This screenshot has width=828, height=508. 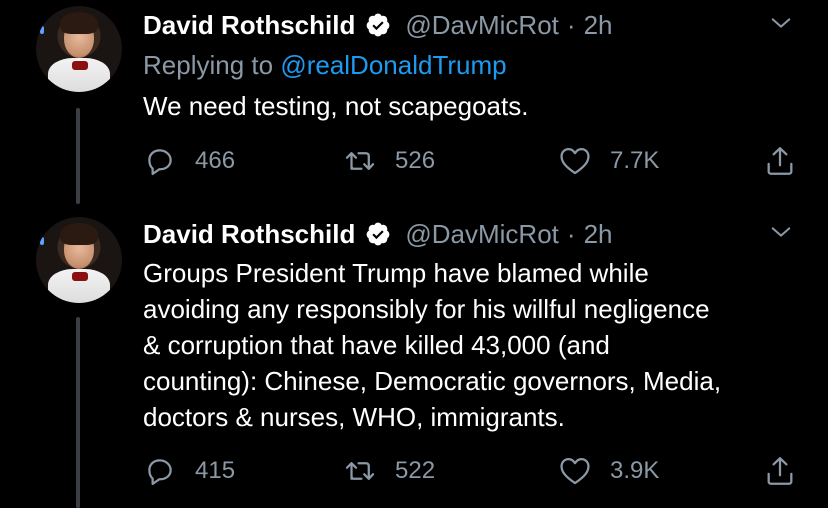 I want to click on reply-button: 415, so click(x=189, y=471).